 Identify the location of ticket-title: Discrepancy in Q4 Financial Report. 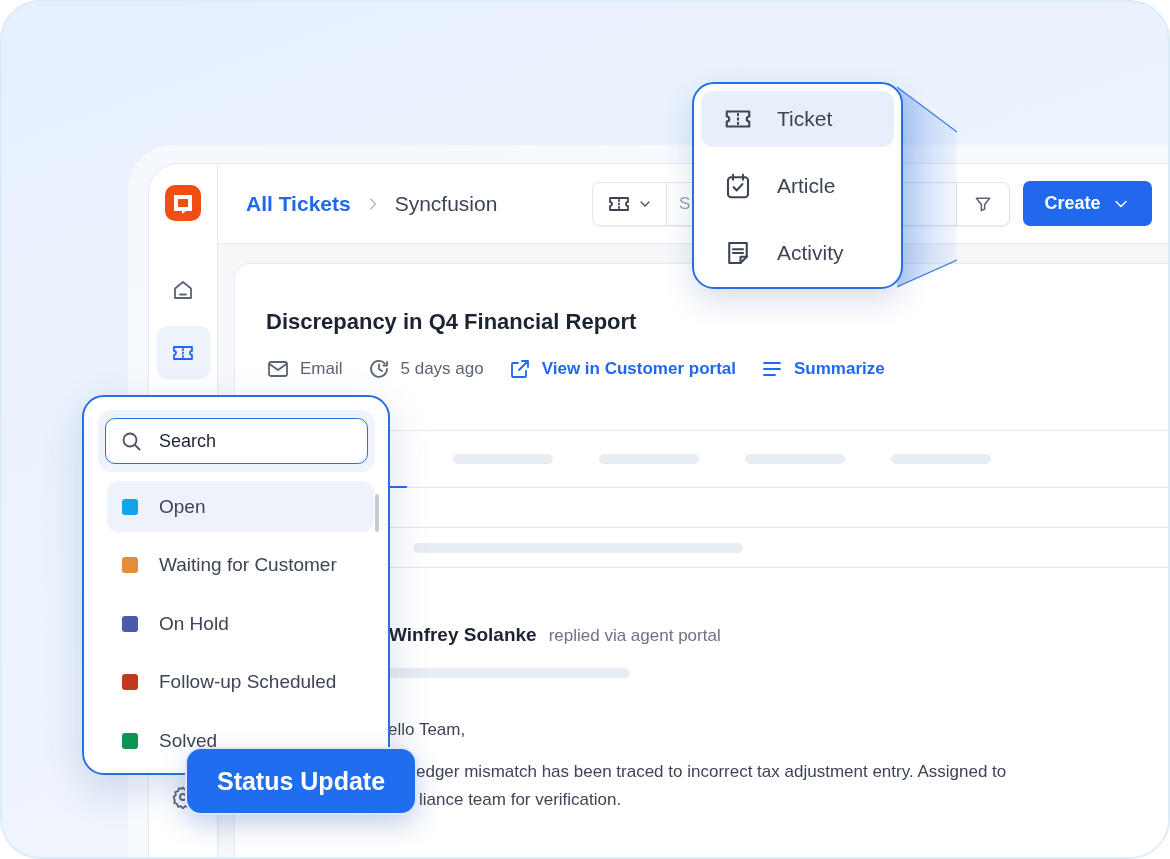
(452, 322).